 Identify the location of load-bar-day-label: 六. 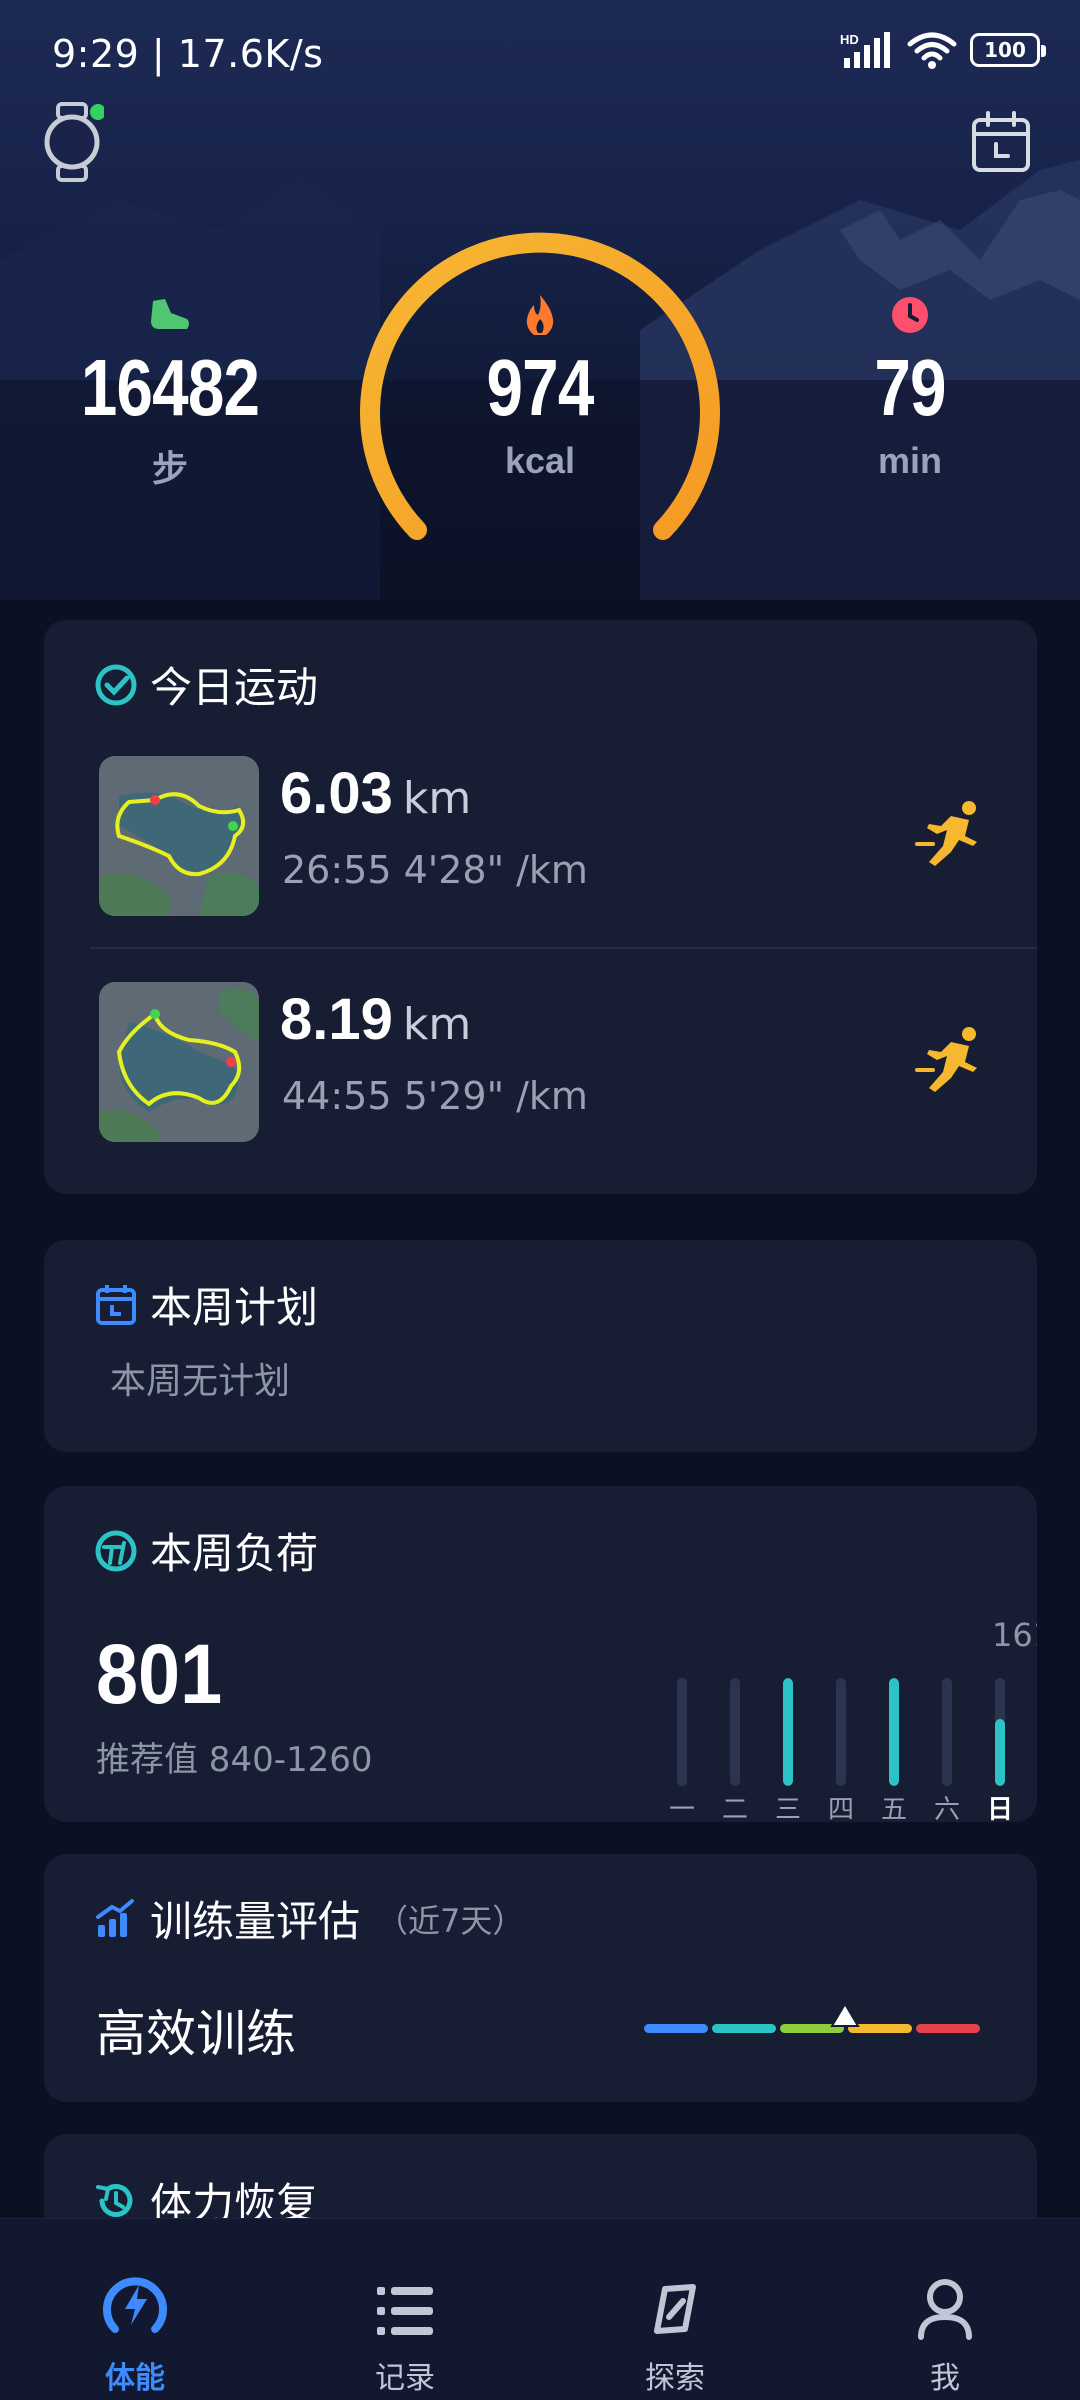
(946, 1808).